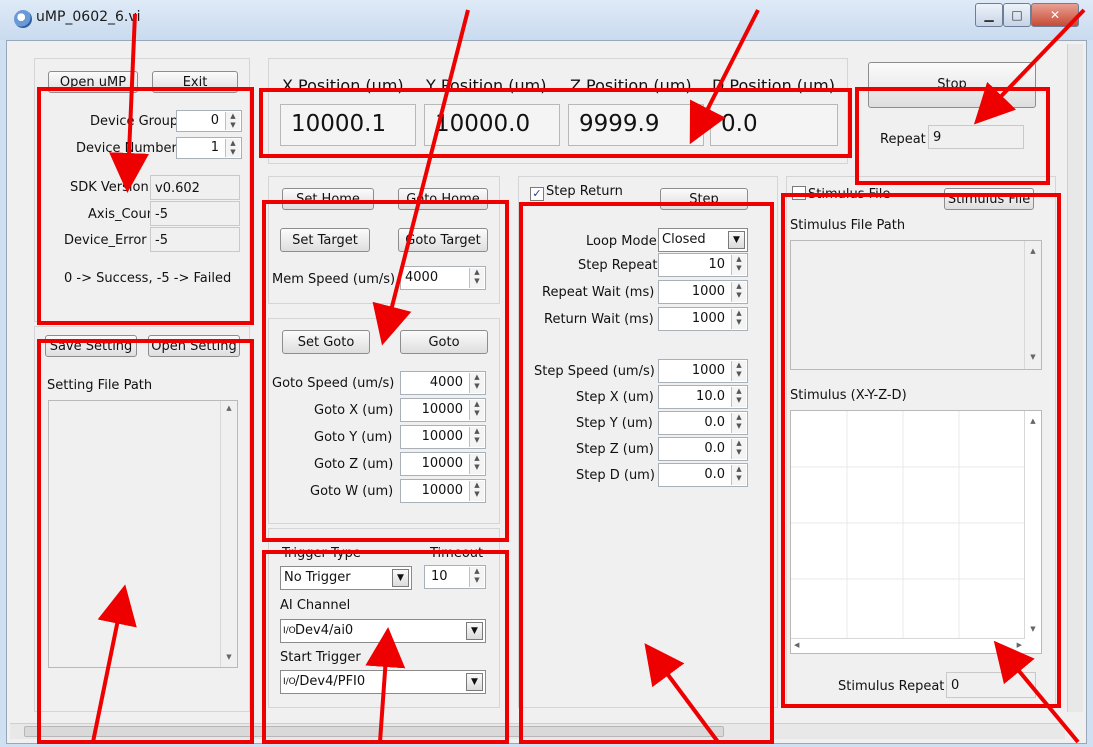 This screenshot has height=747, width=1093. I want to click on arrow-to-settings, so click(114, 663).